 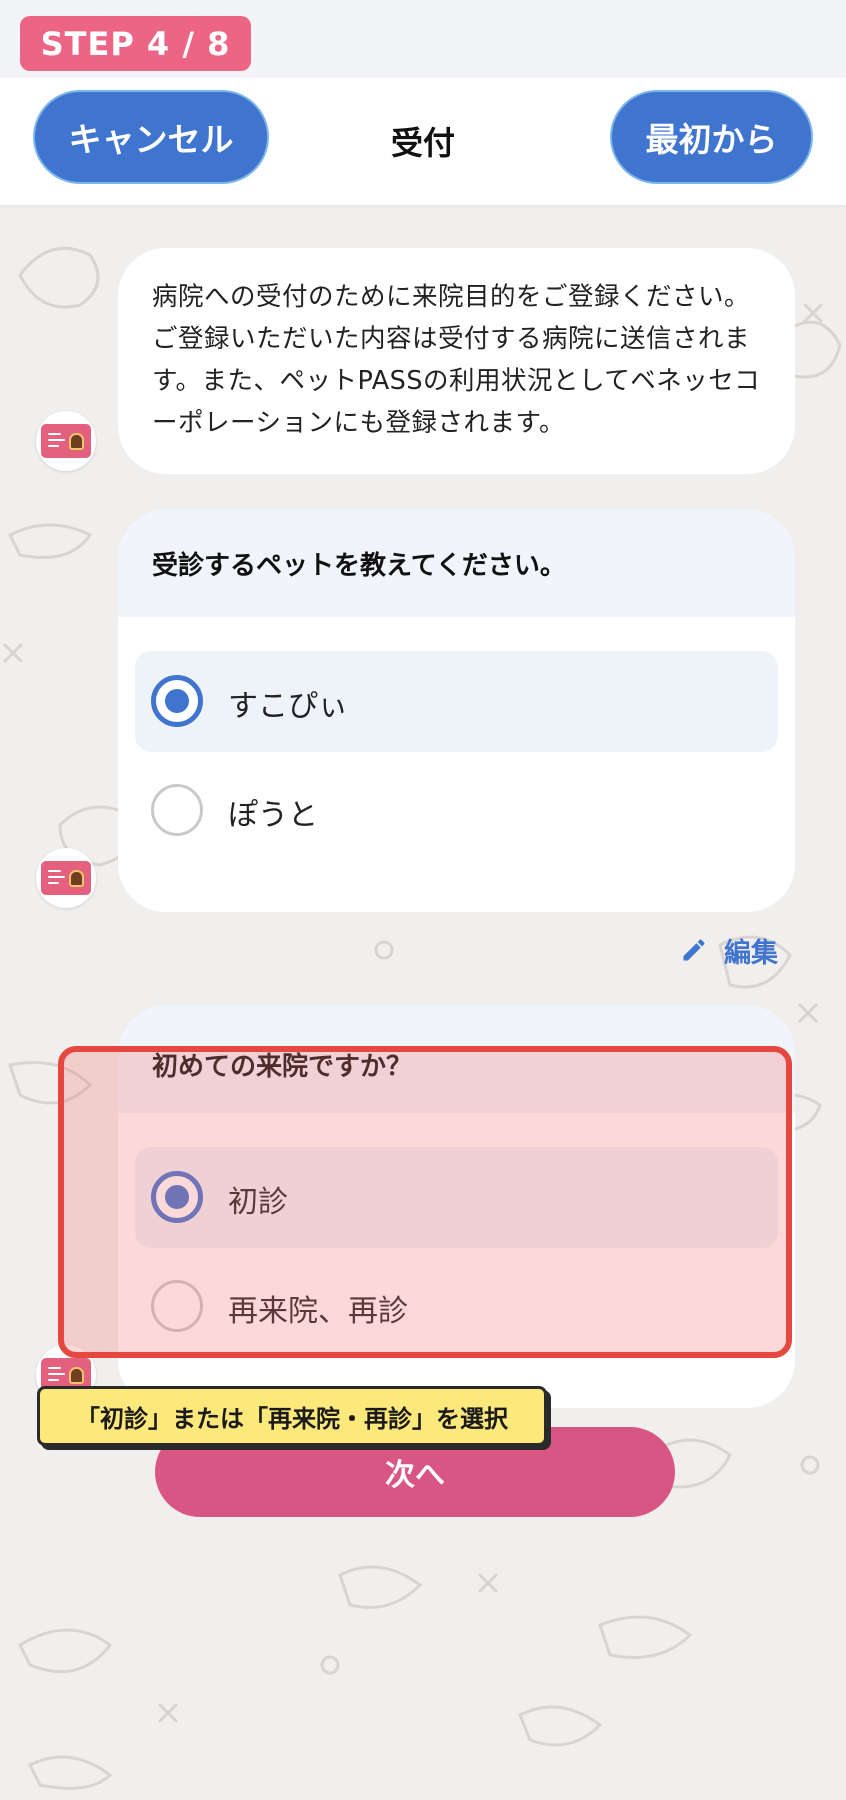 I want to click on radio-selected-icon, so click(x=177, y=701).